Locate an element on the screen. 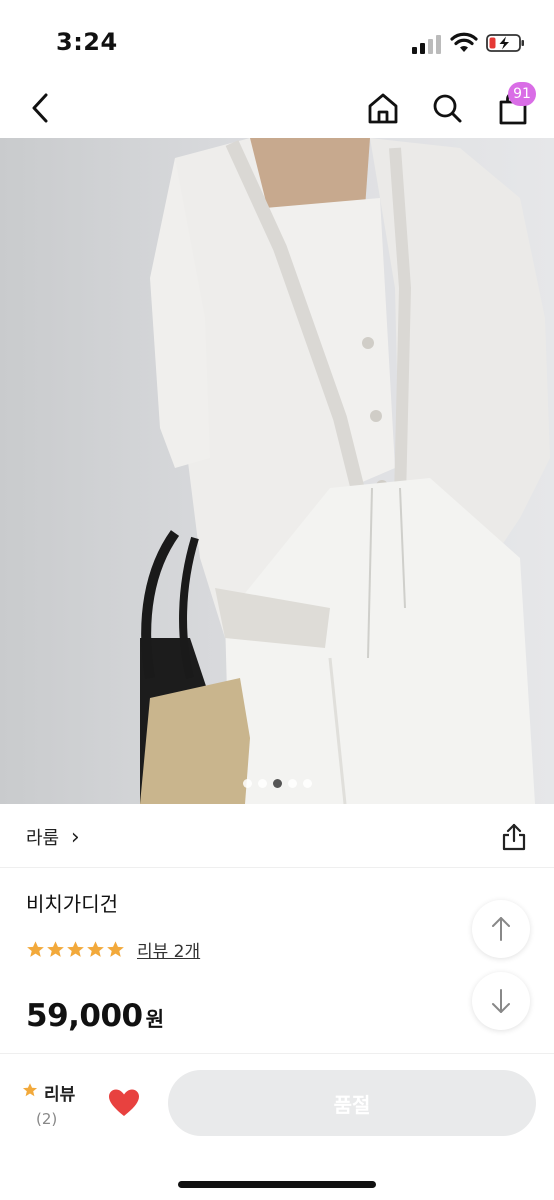  back-icon is located at coordinates (40, 108).